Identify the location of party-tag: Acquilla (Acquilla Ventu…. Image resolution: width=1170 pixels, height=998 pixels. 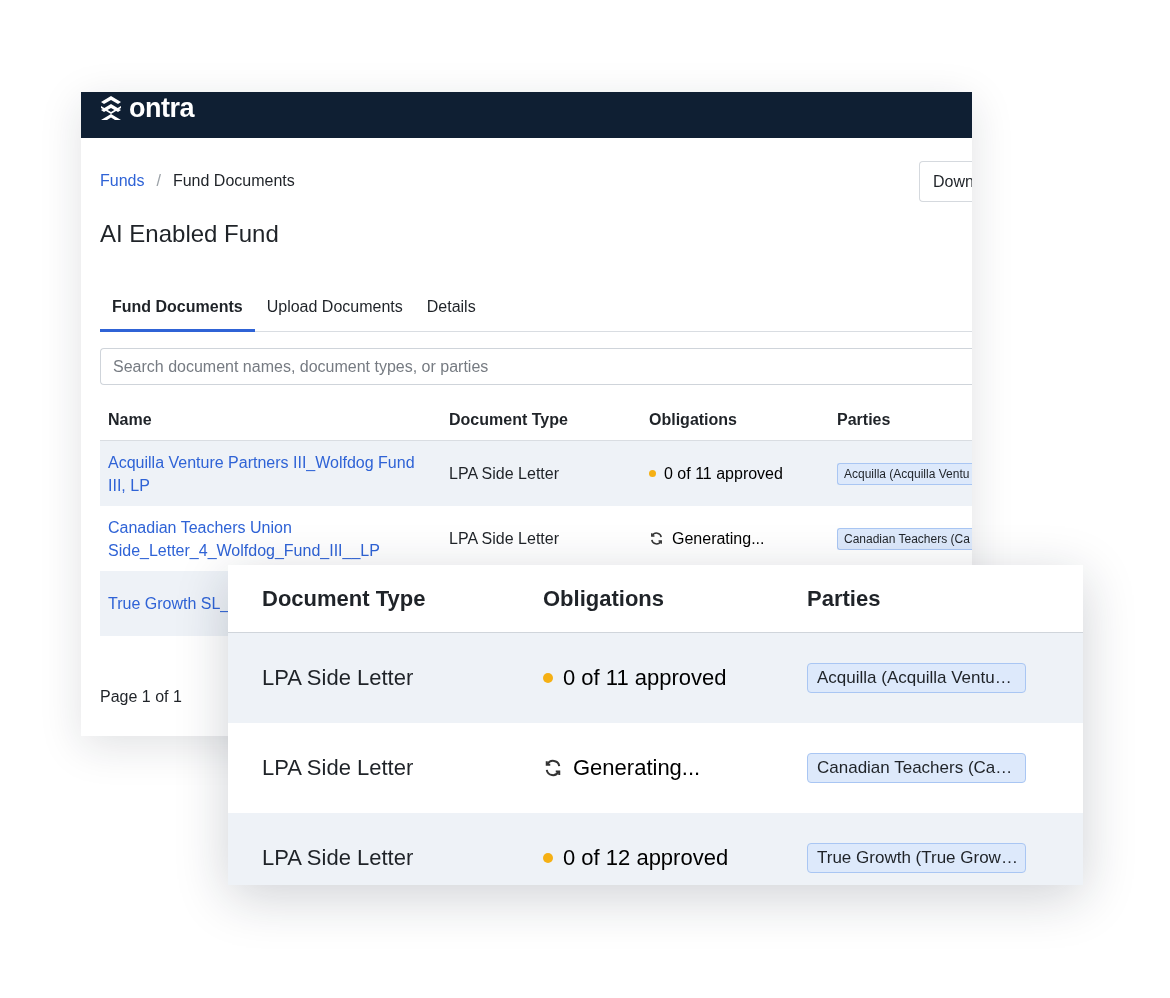
(916, 678).